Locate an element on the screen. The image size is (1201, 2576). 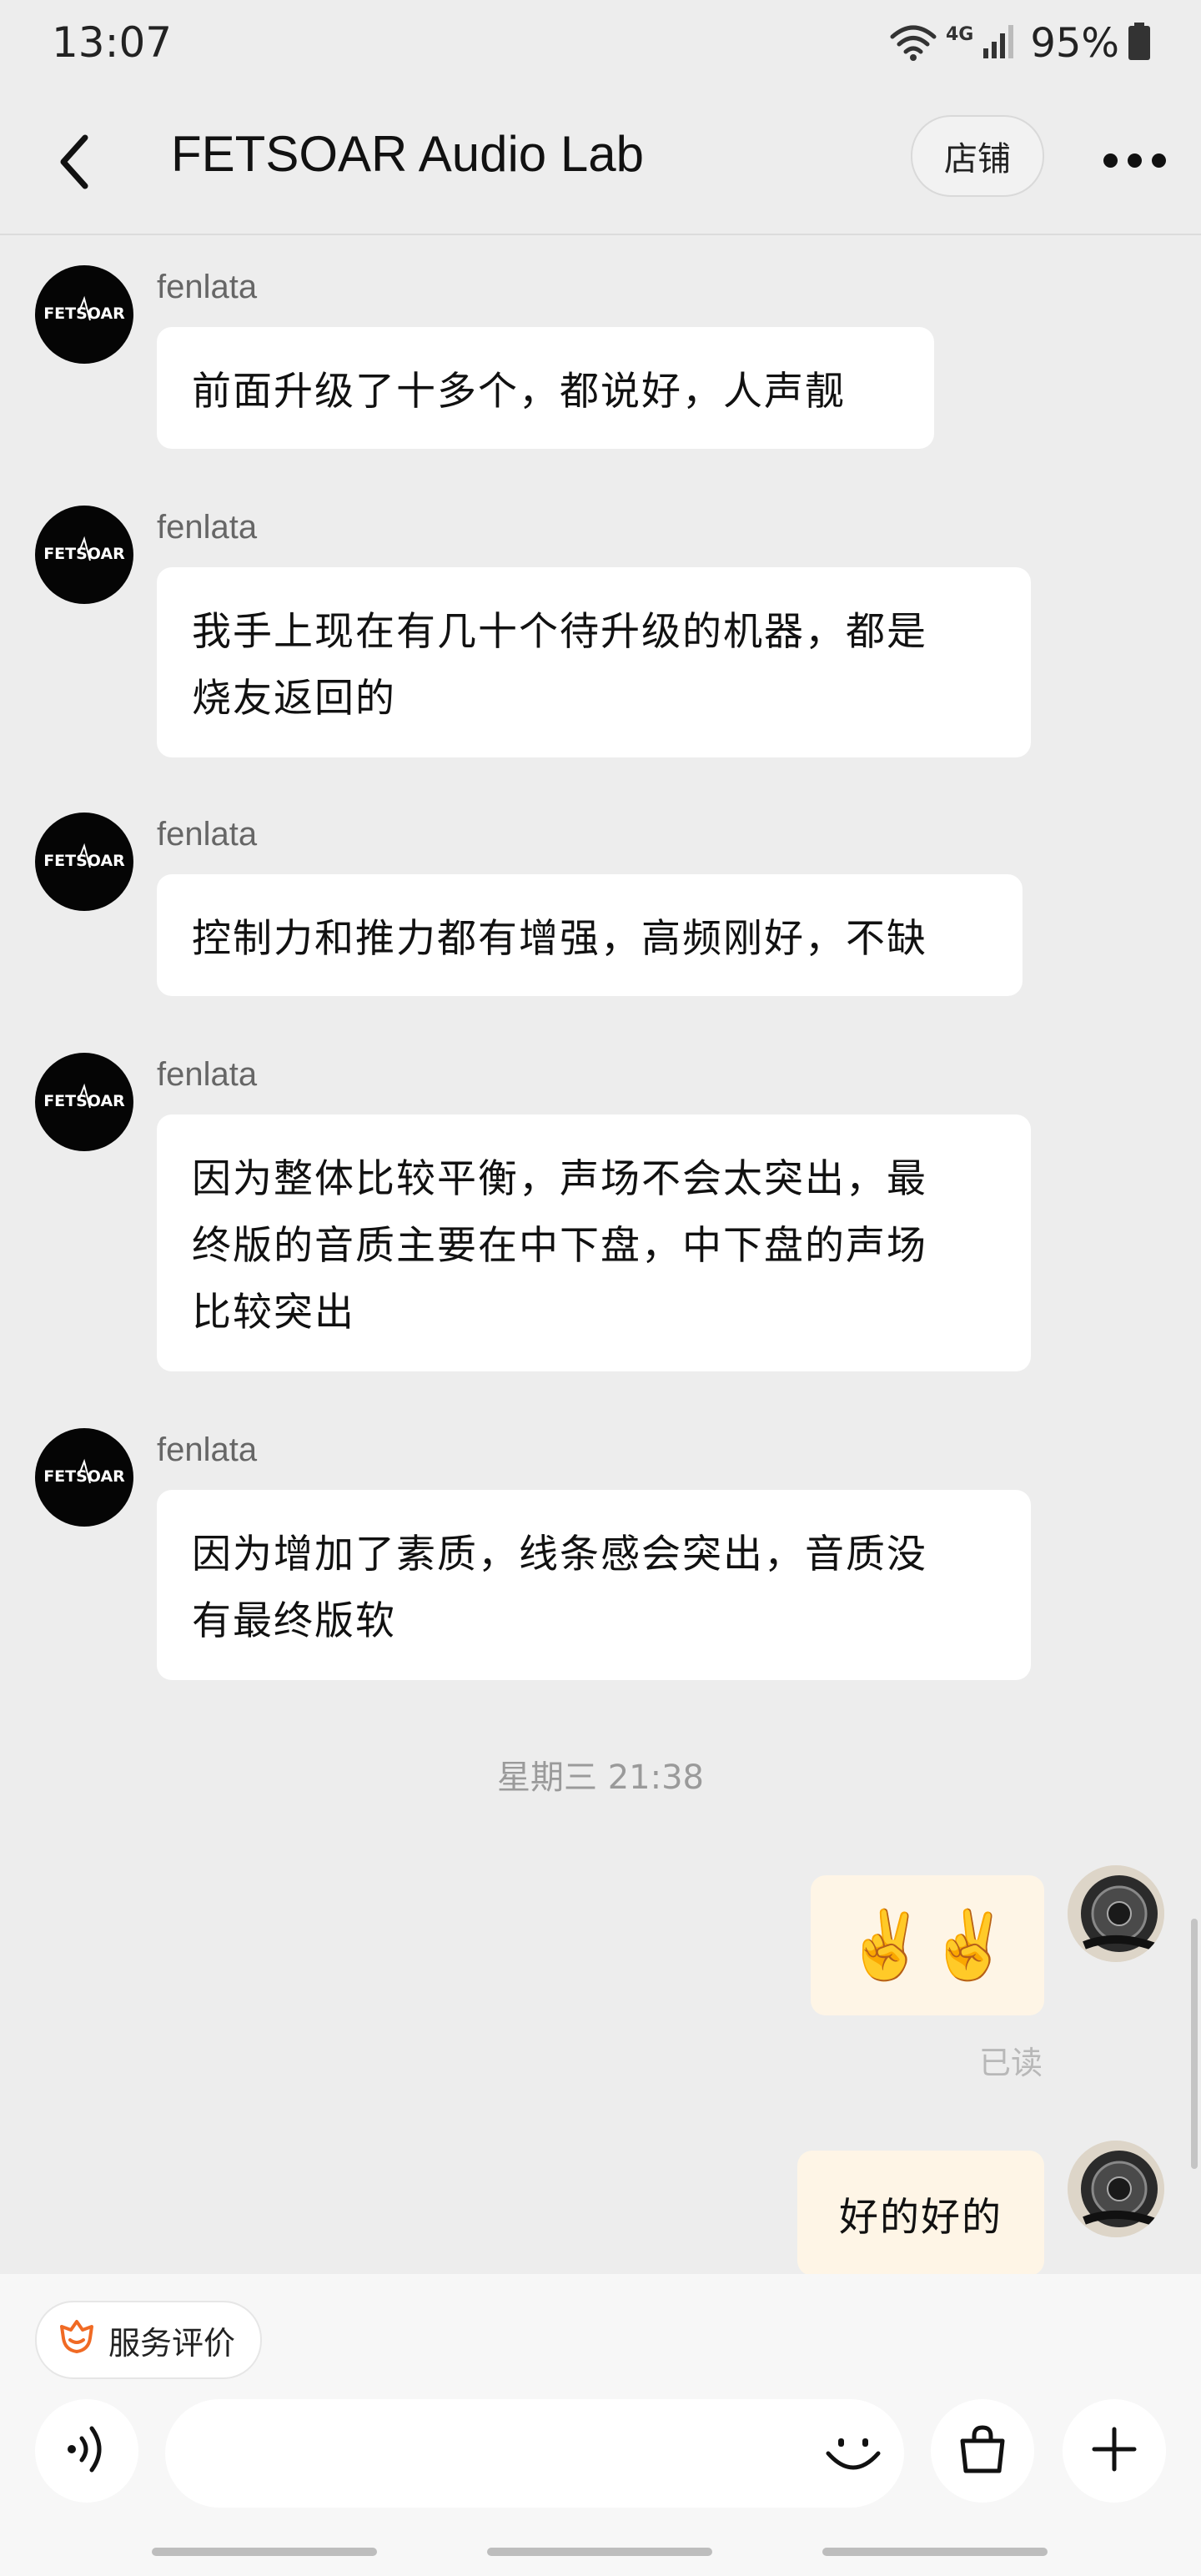
shopping-bag-icon is located at coordinates (983, 2451).